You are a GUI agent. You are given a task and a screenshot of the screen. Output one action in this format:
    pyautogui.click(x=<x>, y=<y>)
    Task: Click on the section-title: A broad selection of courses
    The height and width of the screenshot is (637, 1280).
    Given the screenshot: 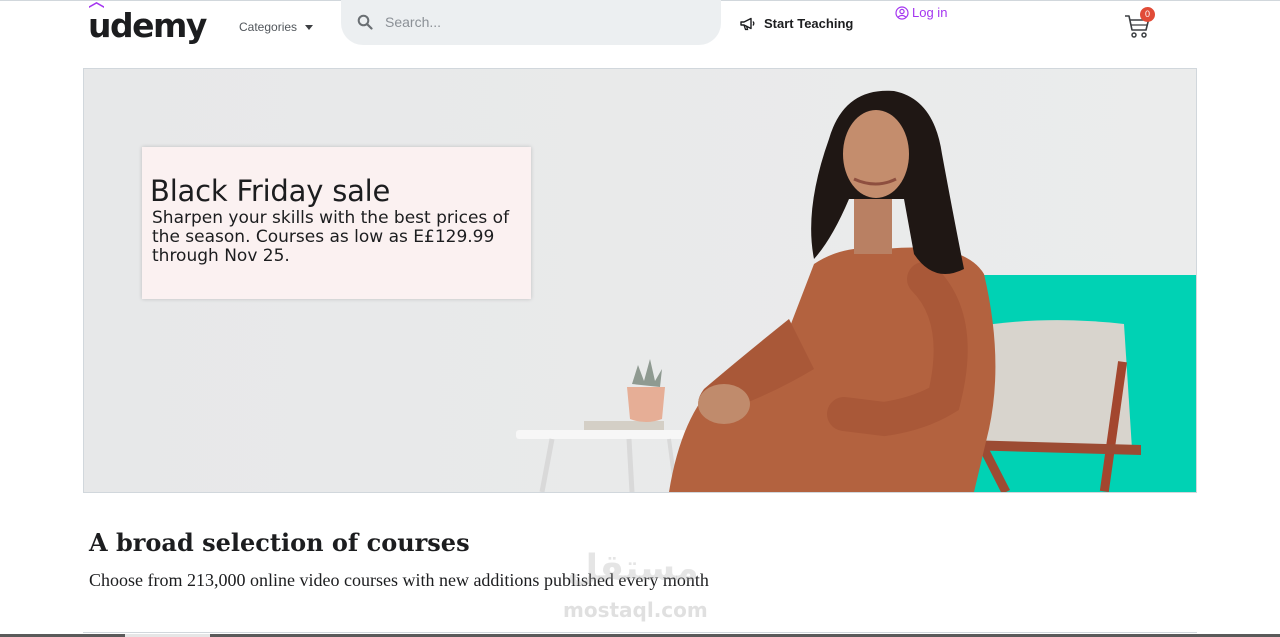 What is the action you would take?
    pyautogui.click(x=279, y=542)
    